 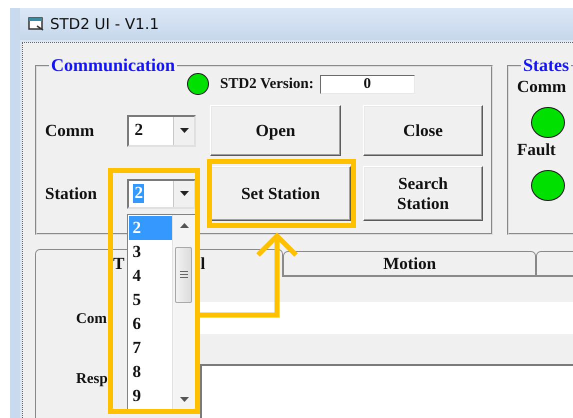 What do you see at coordinates (423, 130) in the screenshot?
I see `close-button: Close` at bounding box center [423, 130].